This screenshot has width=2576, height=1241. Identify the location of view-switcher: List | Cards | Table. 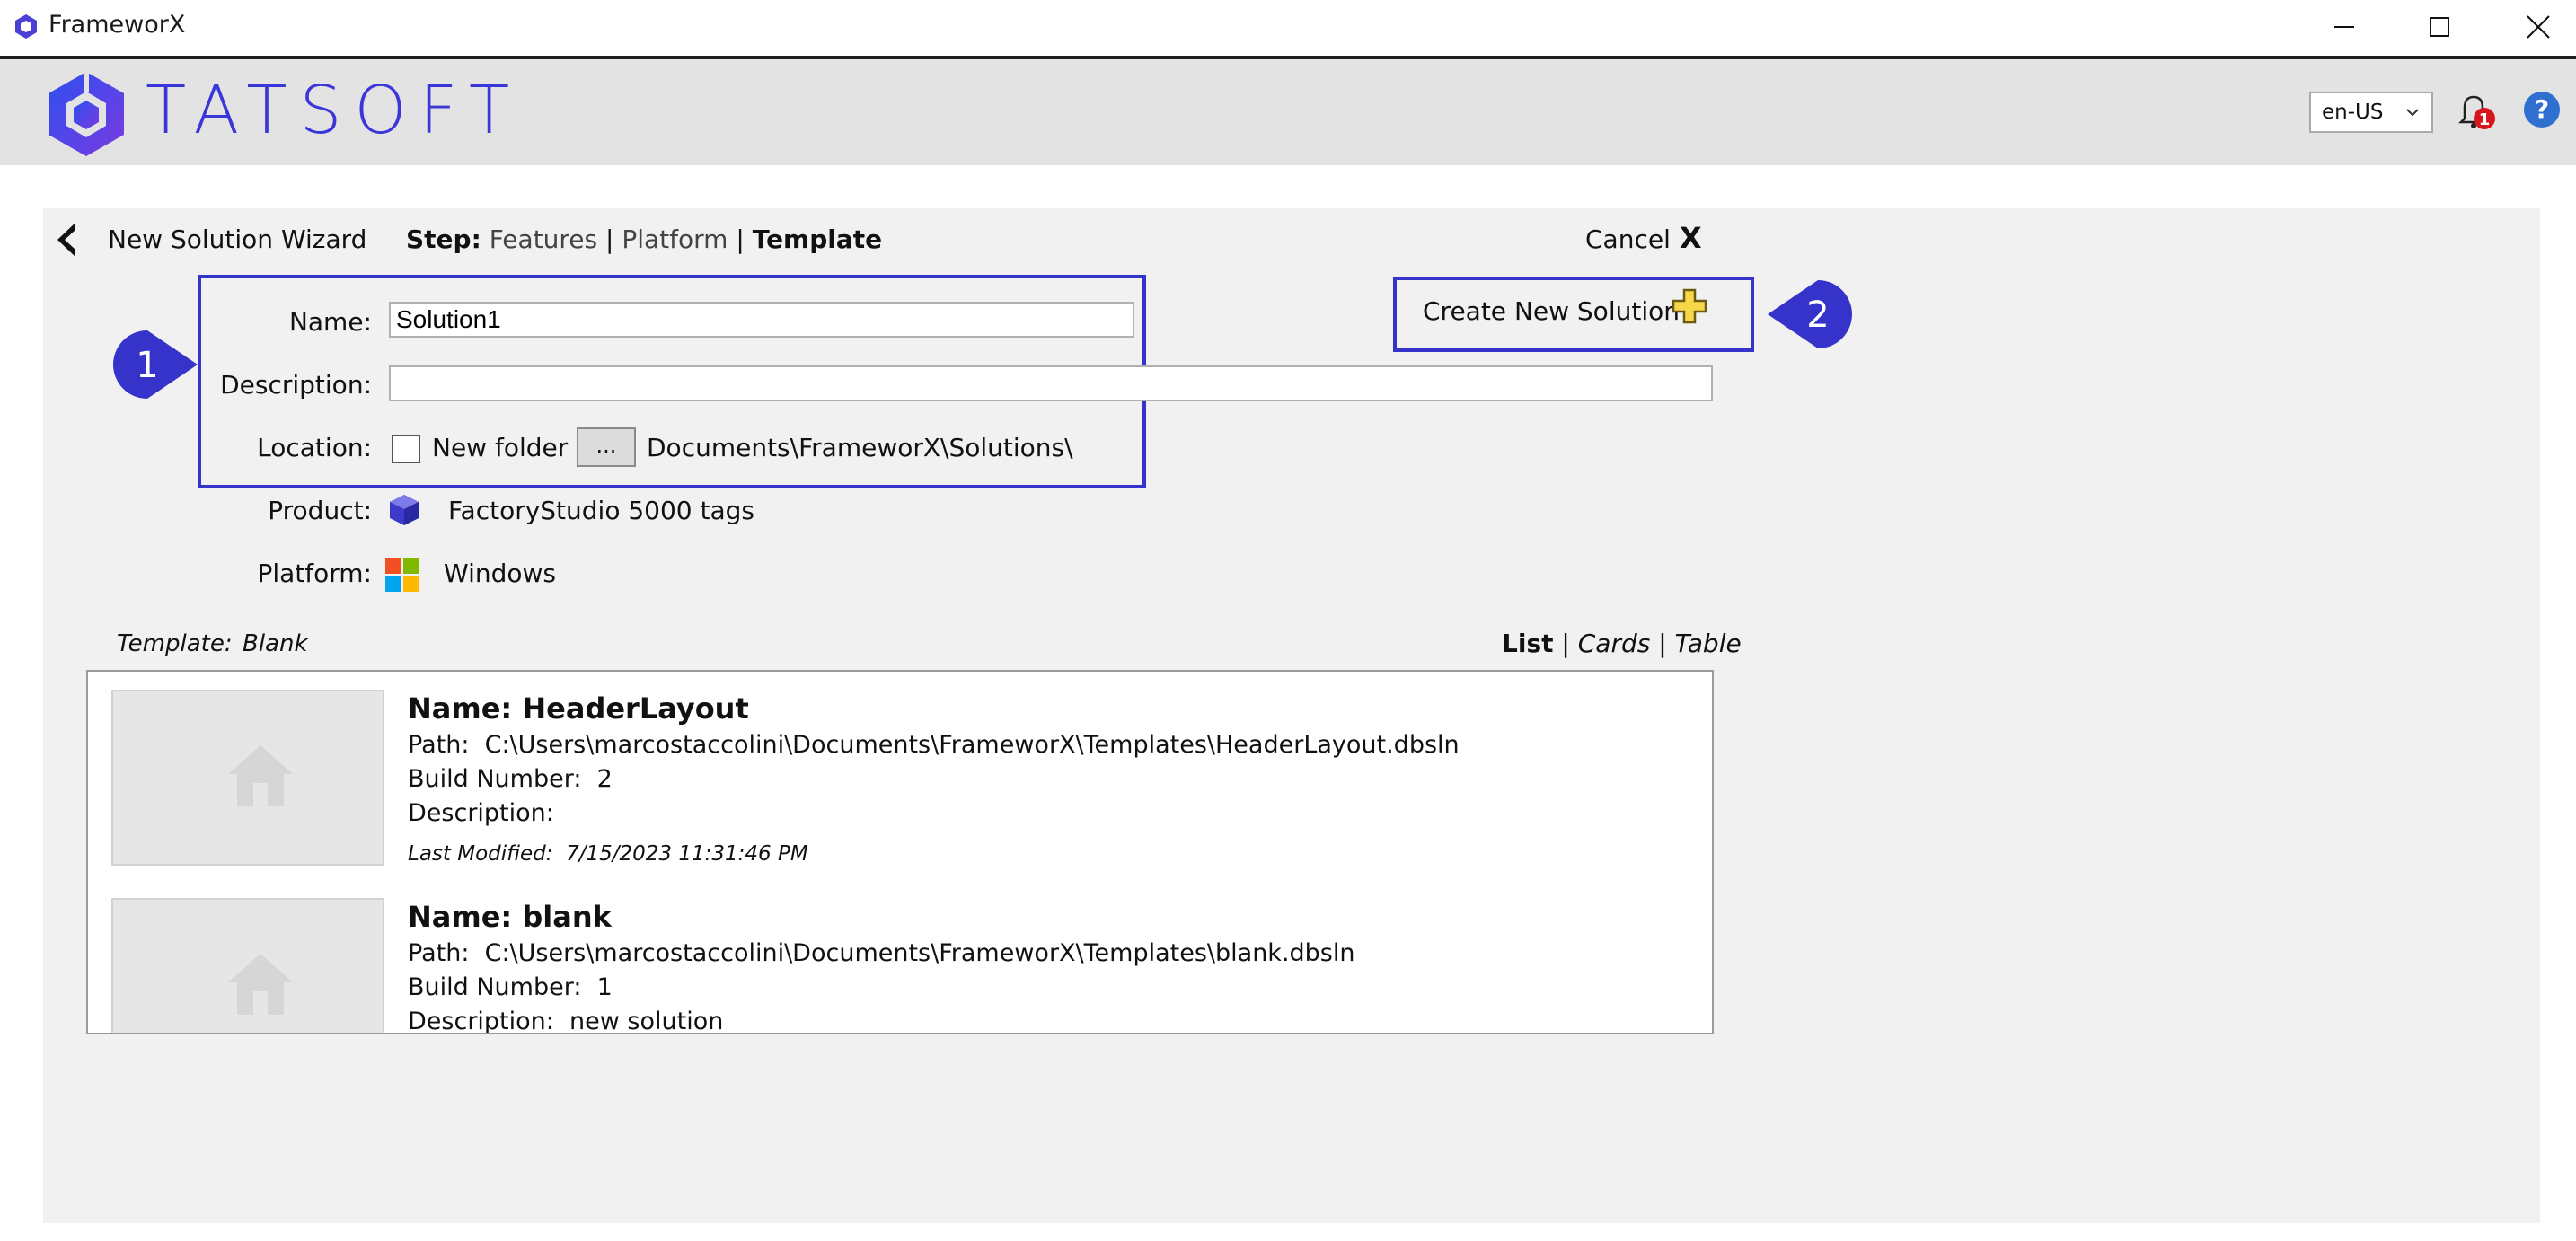
(1622, 643).